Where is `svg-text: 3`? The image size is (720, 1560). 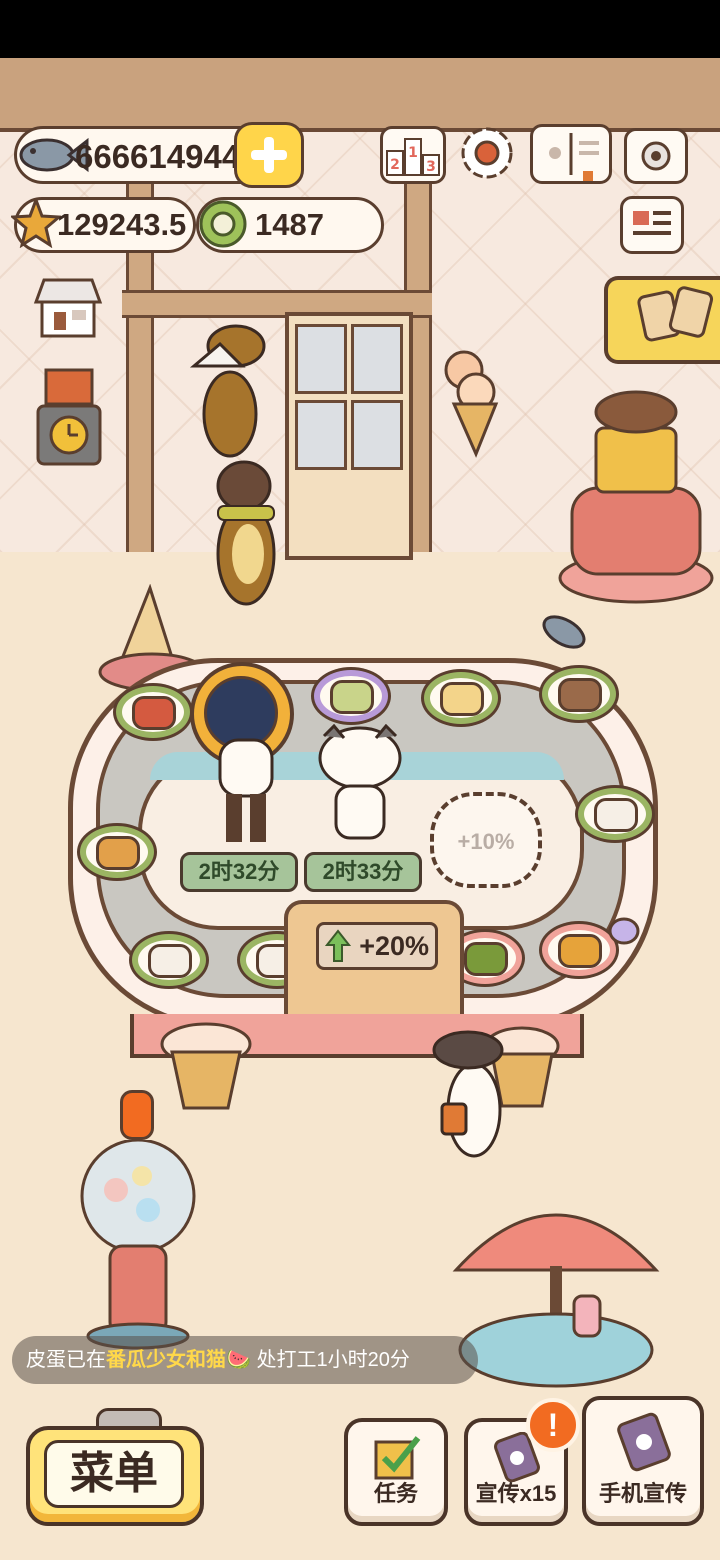 svg-text: 3 is located at coordinates (431, 167).